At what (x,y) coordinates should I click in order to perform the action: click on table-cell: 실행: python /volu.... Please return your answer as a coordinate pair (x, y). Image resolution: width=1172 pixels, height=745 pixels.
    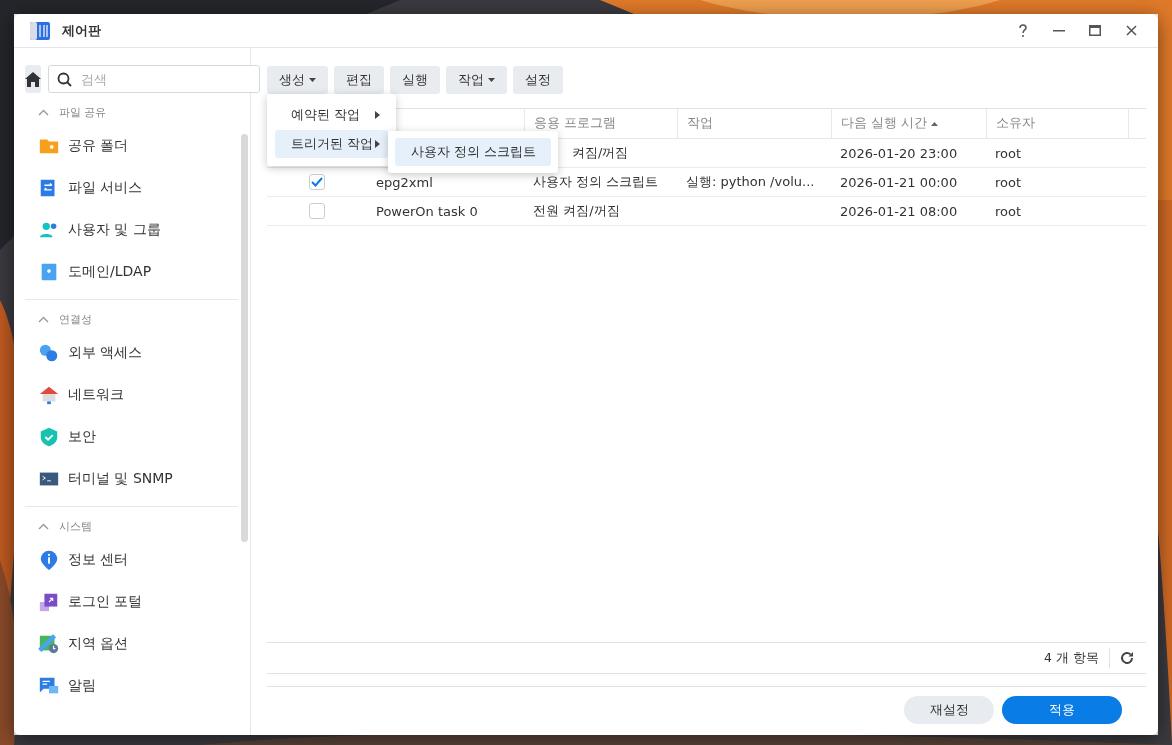
    Looking at the image, I should click on (750, 181).